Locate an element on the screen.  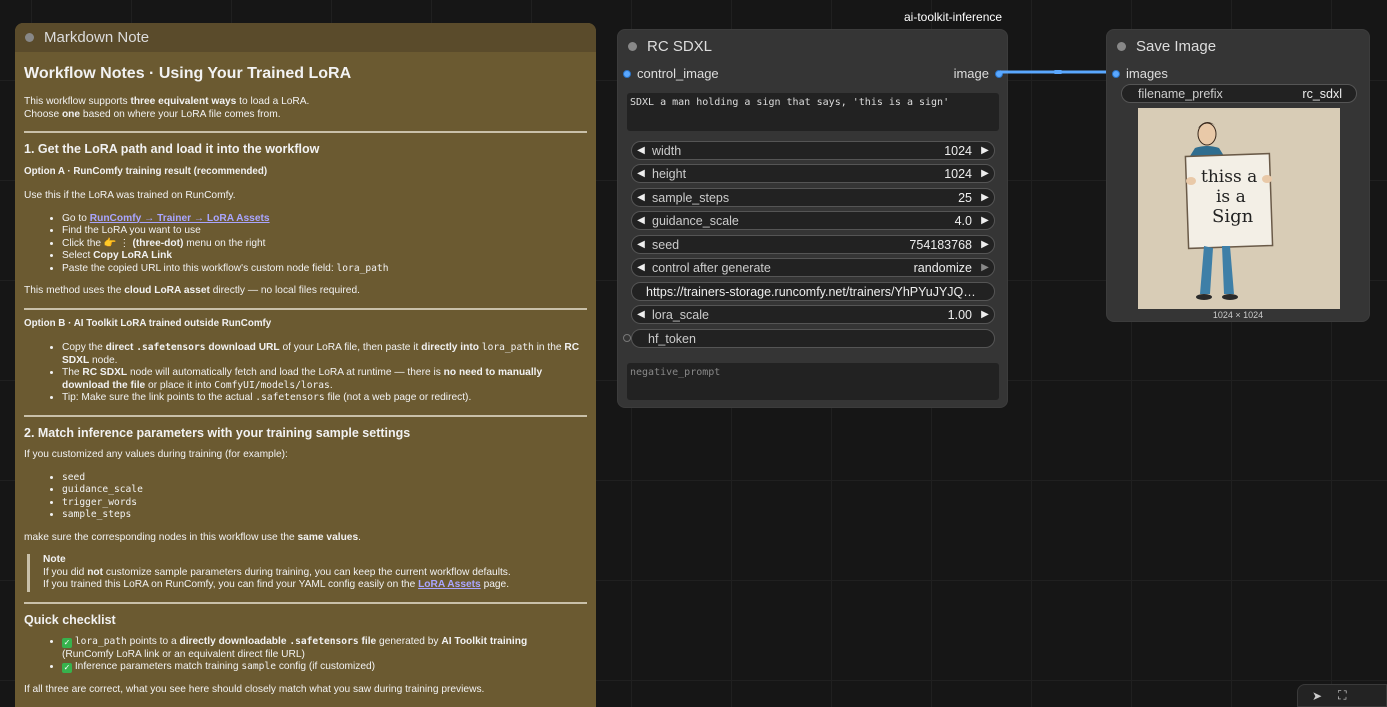
rc-sdxl-title: RC SDXL is located at coordinates (680, 46).